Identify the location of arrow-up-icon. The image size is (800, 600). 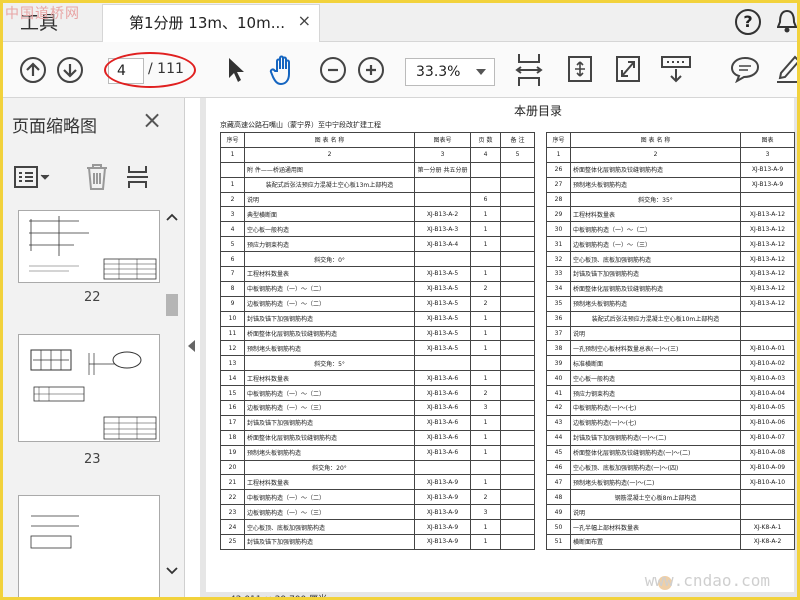
(33, 69).